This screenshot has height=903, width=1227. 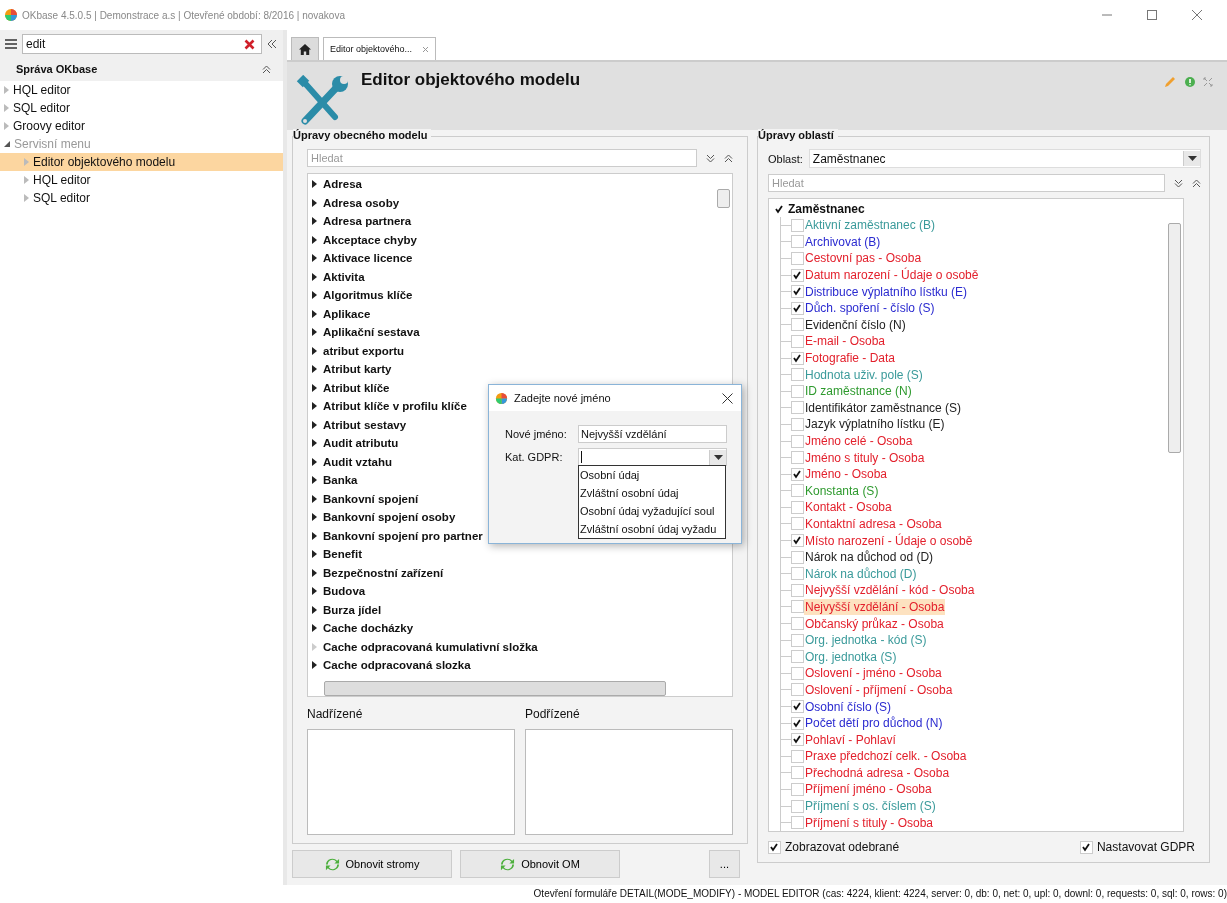 What do you see at coordinates (883, 407) in the screenshot?
I see `tree-item: Identifikátor zaměstnance (S)` at bounding box center [883, 407].